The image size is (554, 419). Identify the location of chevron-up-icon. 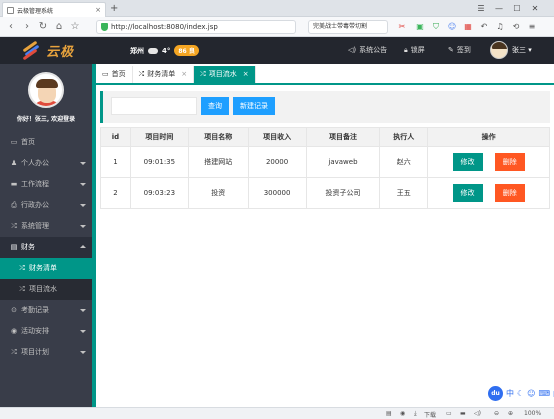
(83, 246).